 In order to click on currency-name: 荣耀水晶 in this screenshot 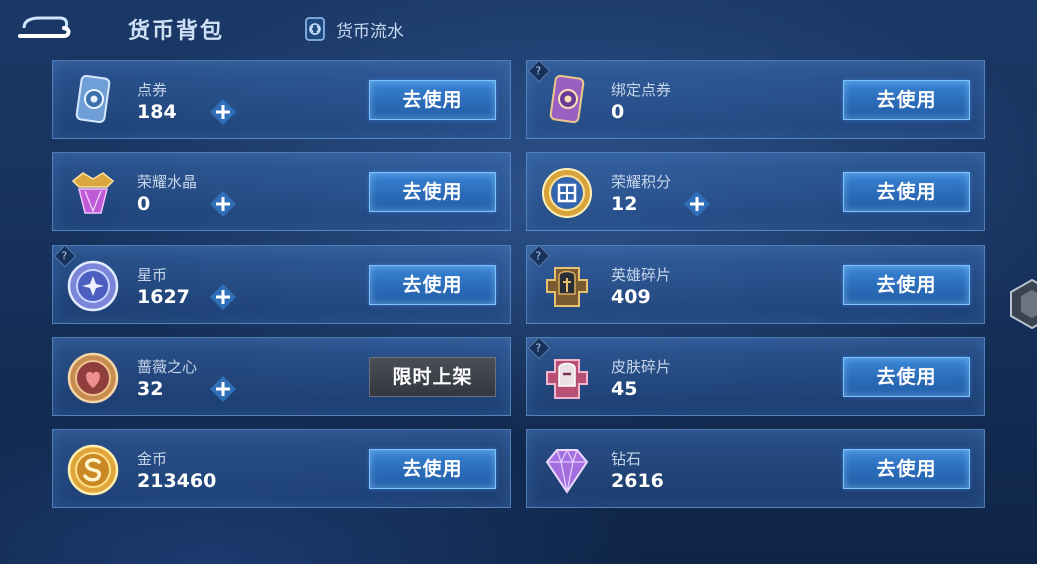, I will do `click(167, 182)`.